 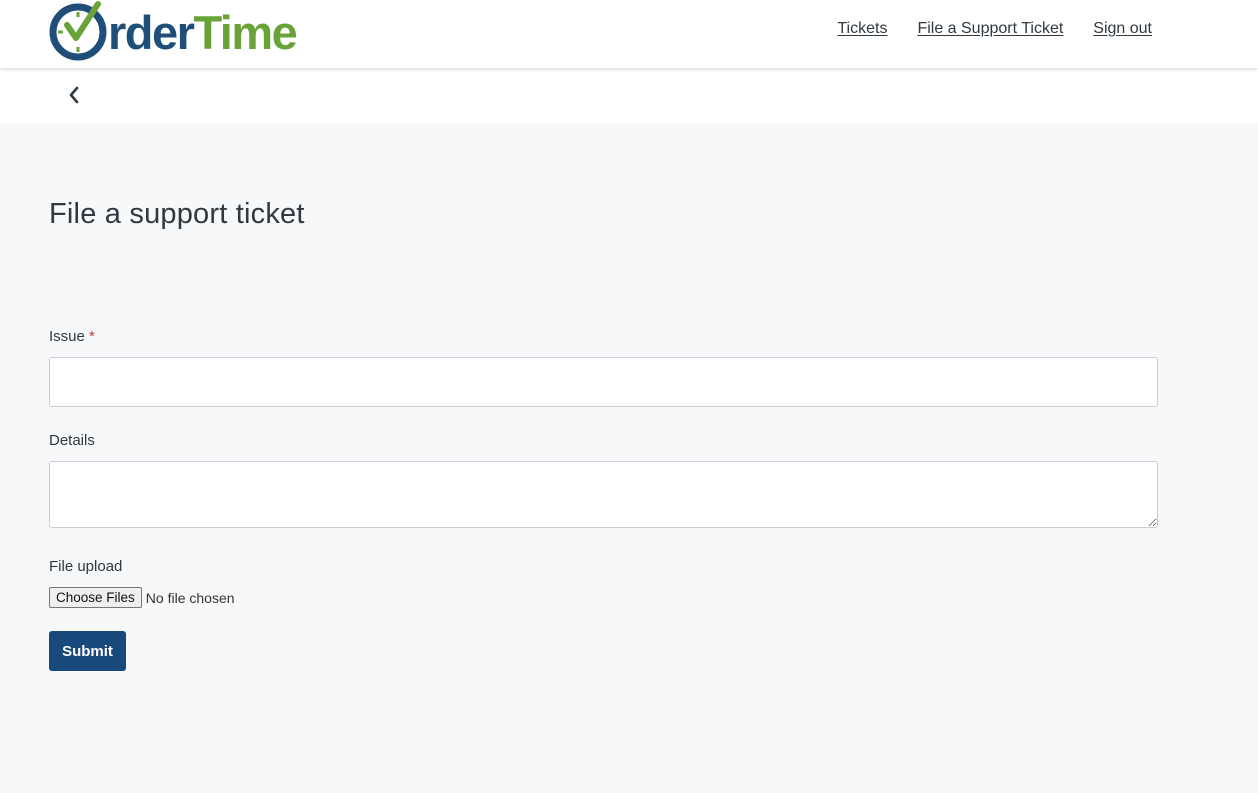 I want to click on chevron-left-icon, so click(x=74, y=95).